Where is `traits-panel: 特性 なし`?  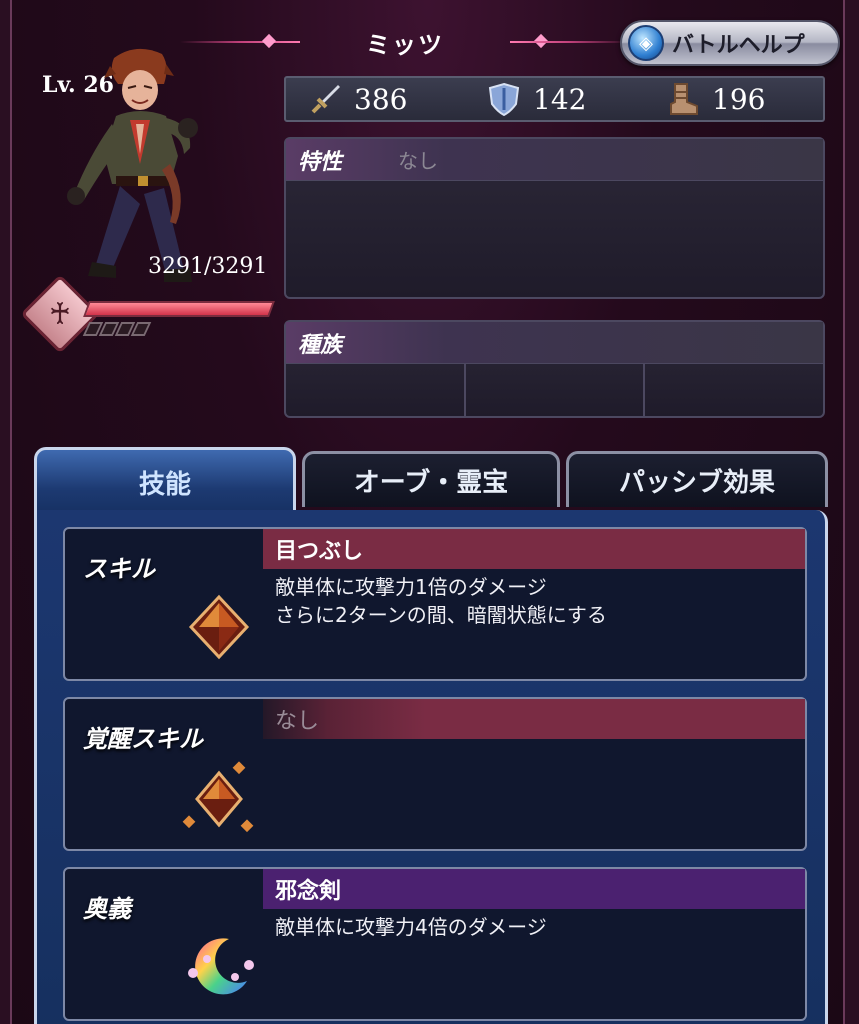 traits-panel: 特性 なし is located at coordinates (554, 218).